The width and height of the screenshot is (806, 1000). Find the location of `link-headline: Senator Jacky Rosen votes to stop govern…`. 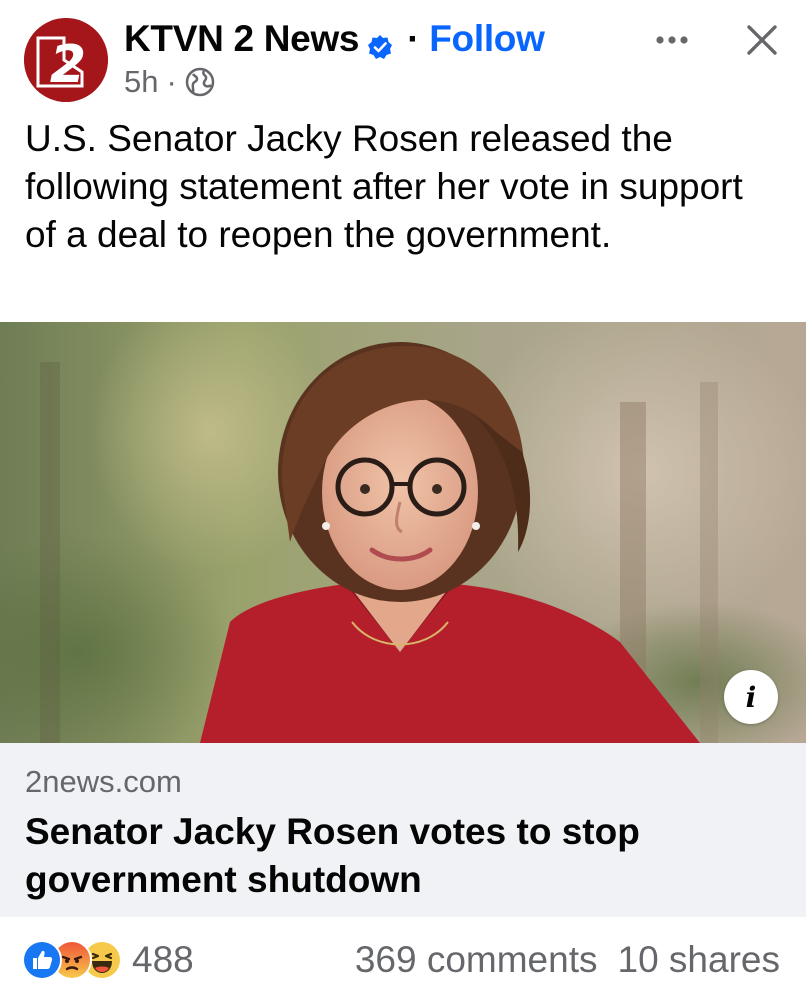

link-headline: Senator Jacky Rosen votes to stop govern… is located at coordinates (395, 856).